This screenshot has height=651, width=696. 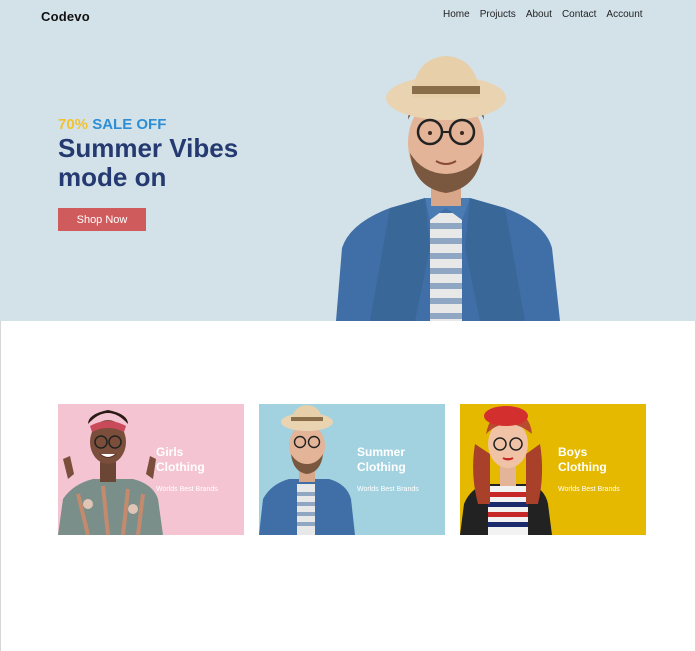 I want to click on boys-model-image, so click(x=506, y=470).